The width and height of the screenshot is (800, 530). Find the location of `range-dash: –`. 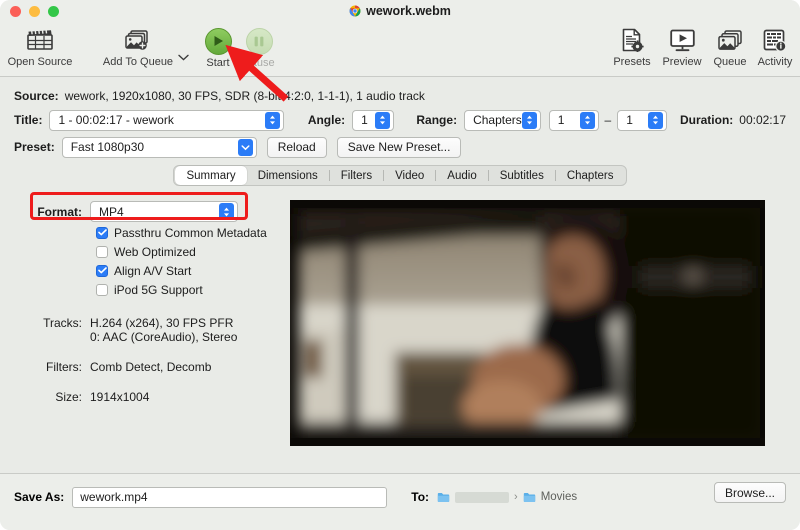

range-dash: – is located at coordinates (608, 120).